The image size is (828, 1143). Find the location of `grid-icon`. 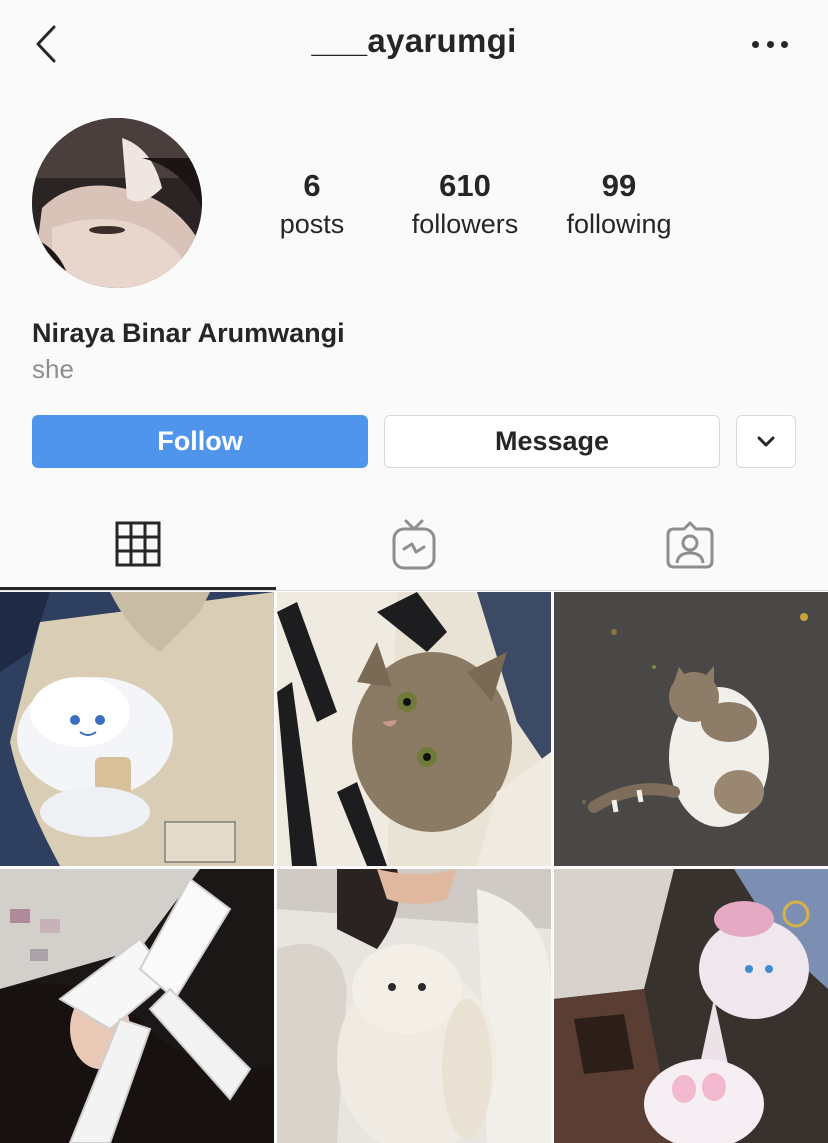

grid-icon is located at coordinates (138, 543).